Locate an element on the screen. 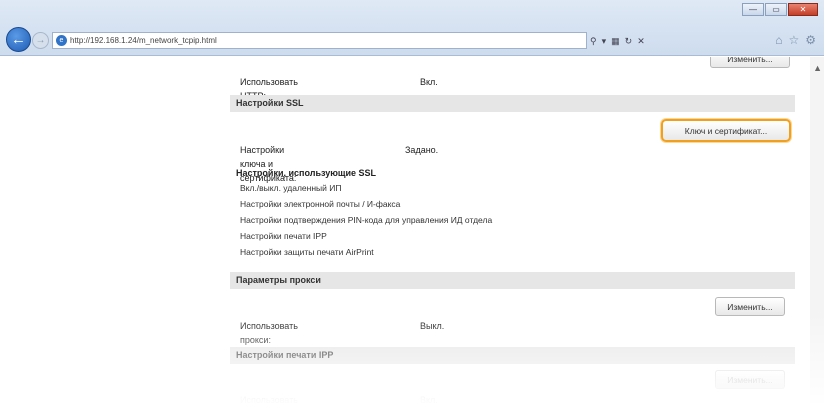 This screenshot has height=403, width=824. ssl-usage-item: Настройки электронной почты / И-факса is located at coordinates (320, 204).